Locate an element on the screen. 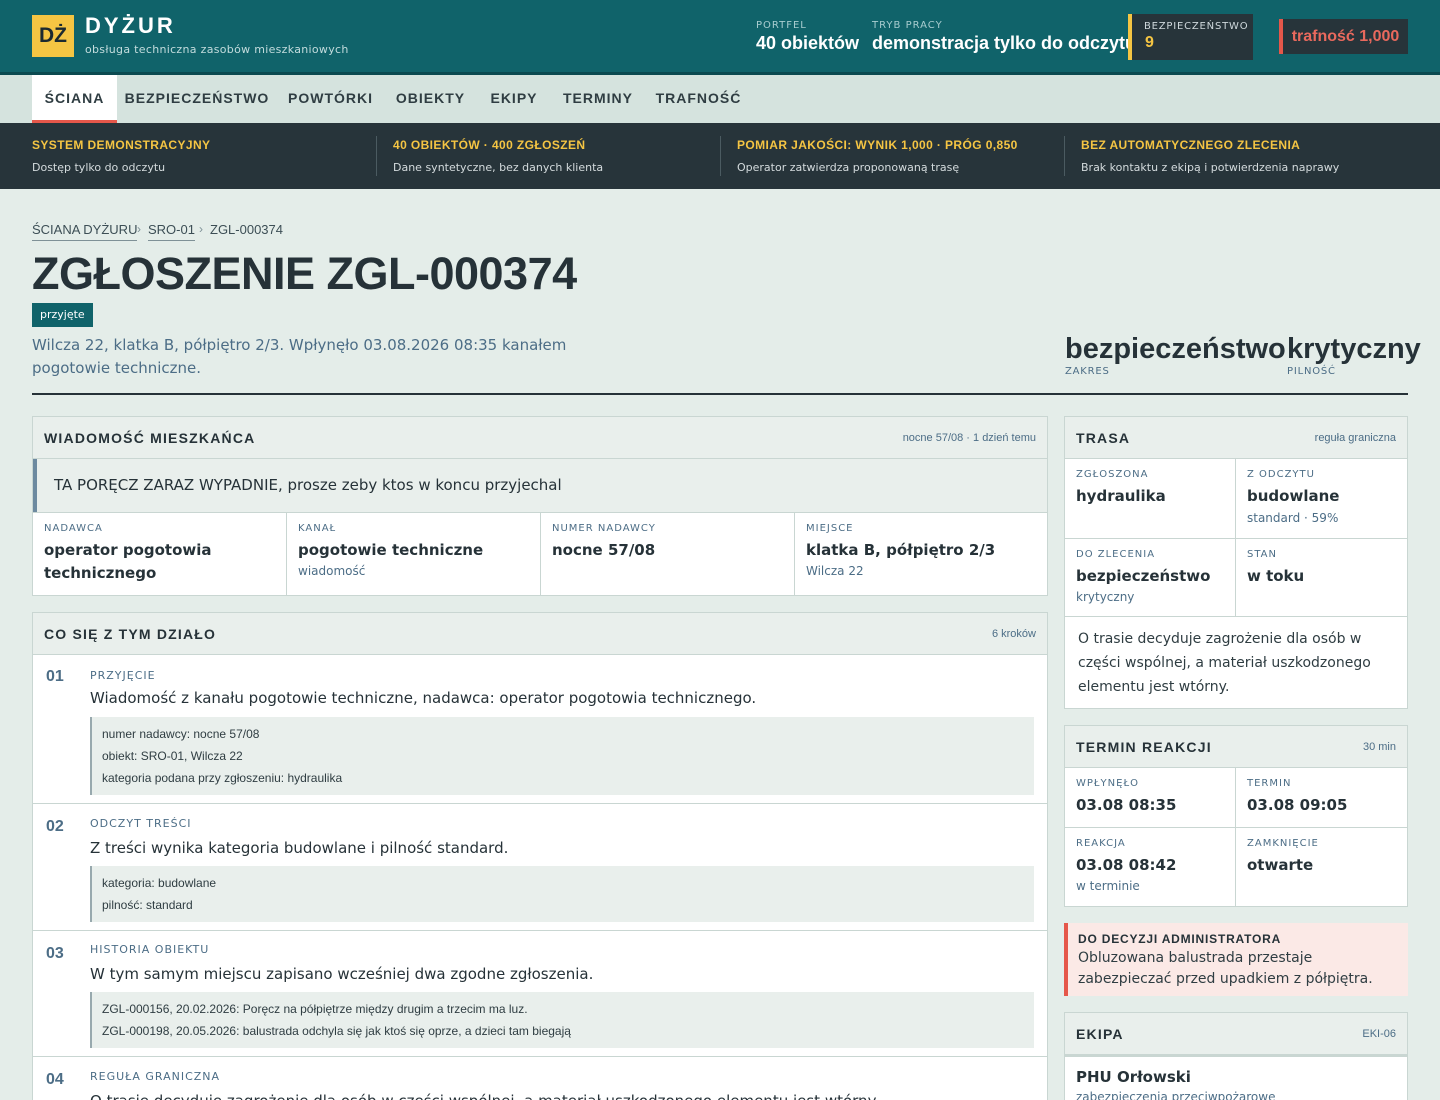  panel-header: CO SIĘ Z TYM DZIAŁO 6 kroków is located at coordinates (540, 634).